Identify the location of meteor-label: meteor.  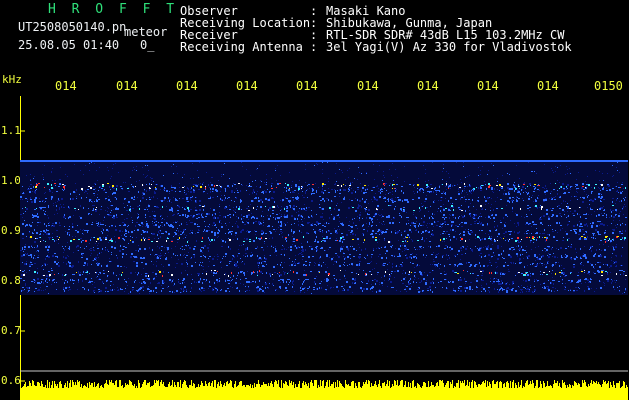
(146, 32).